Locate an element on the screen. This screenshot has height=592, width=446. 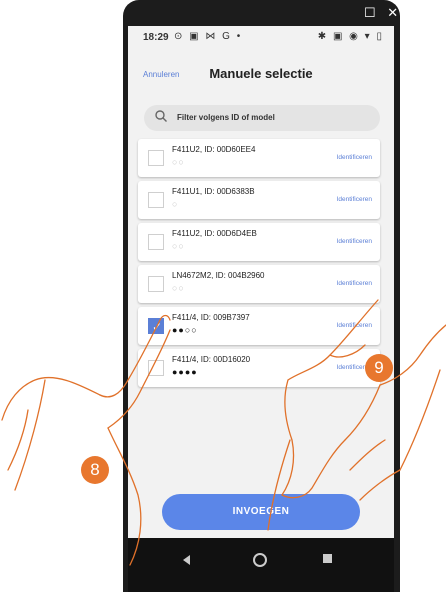
header: Manuele selectie Annuleren is located at coordinates (261, 76).